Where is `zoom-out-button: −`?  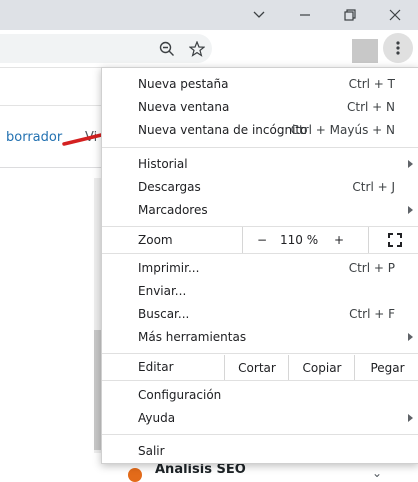
zoom-out-button: − is located at coordinates (262, 240).